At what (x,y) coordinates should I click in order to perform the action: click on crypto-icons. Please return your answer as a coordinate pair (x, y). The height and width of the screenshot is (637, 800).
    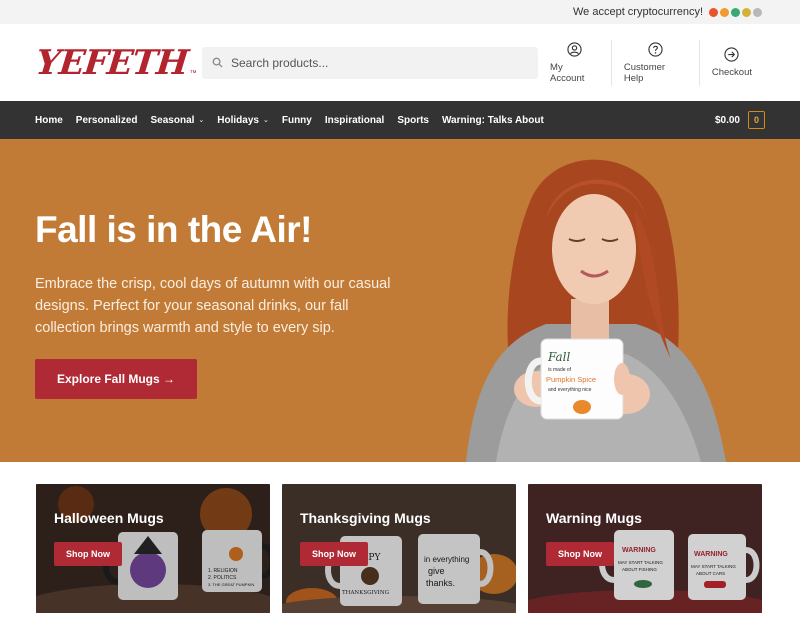
    Looking at the image, I should click on (735, 12).